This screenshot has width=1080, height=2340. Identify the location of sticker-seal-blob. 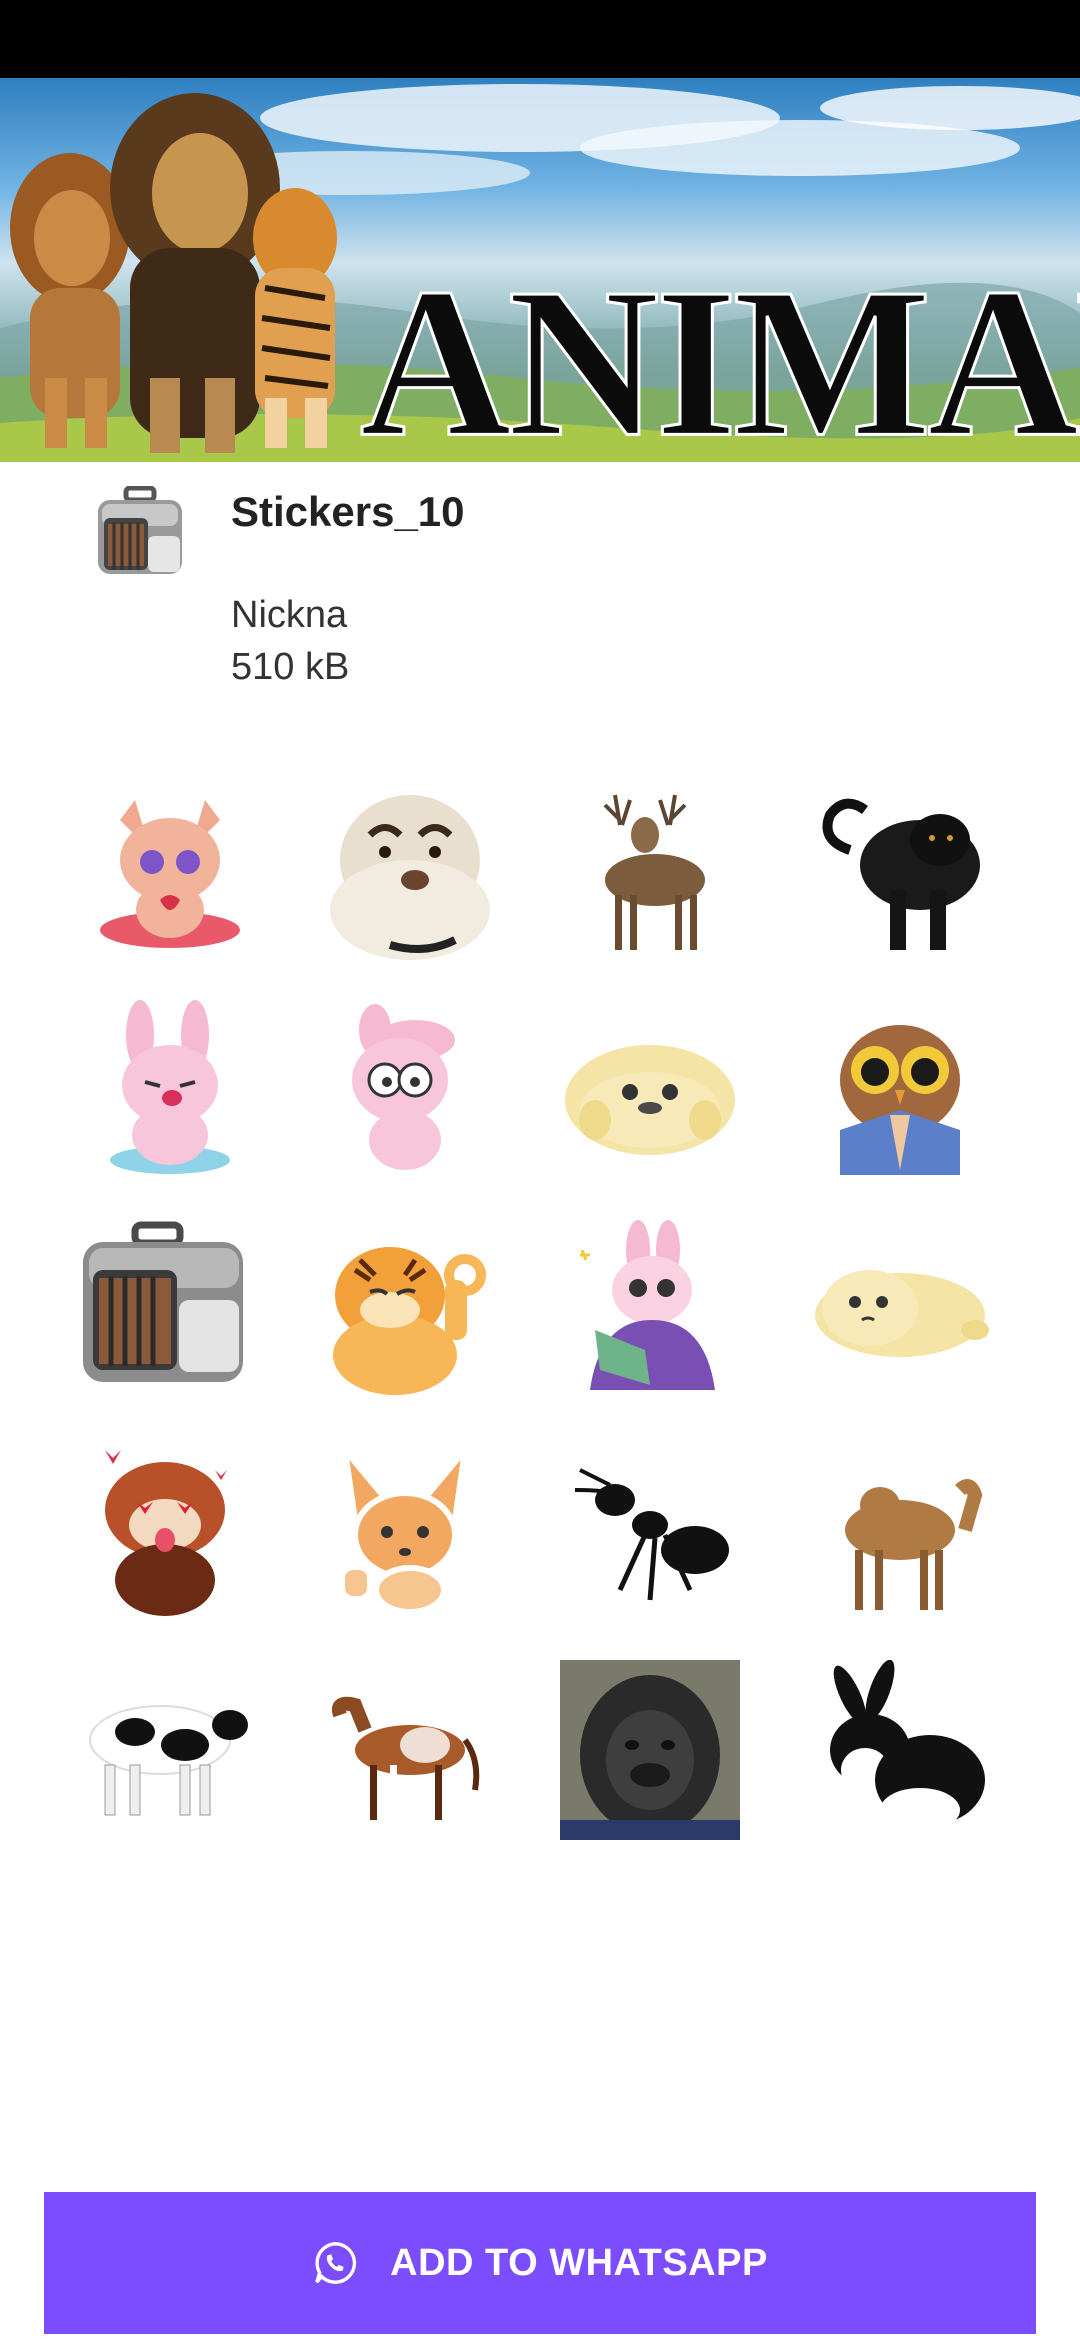
(650, 1090).